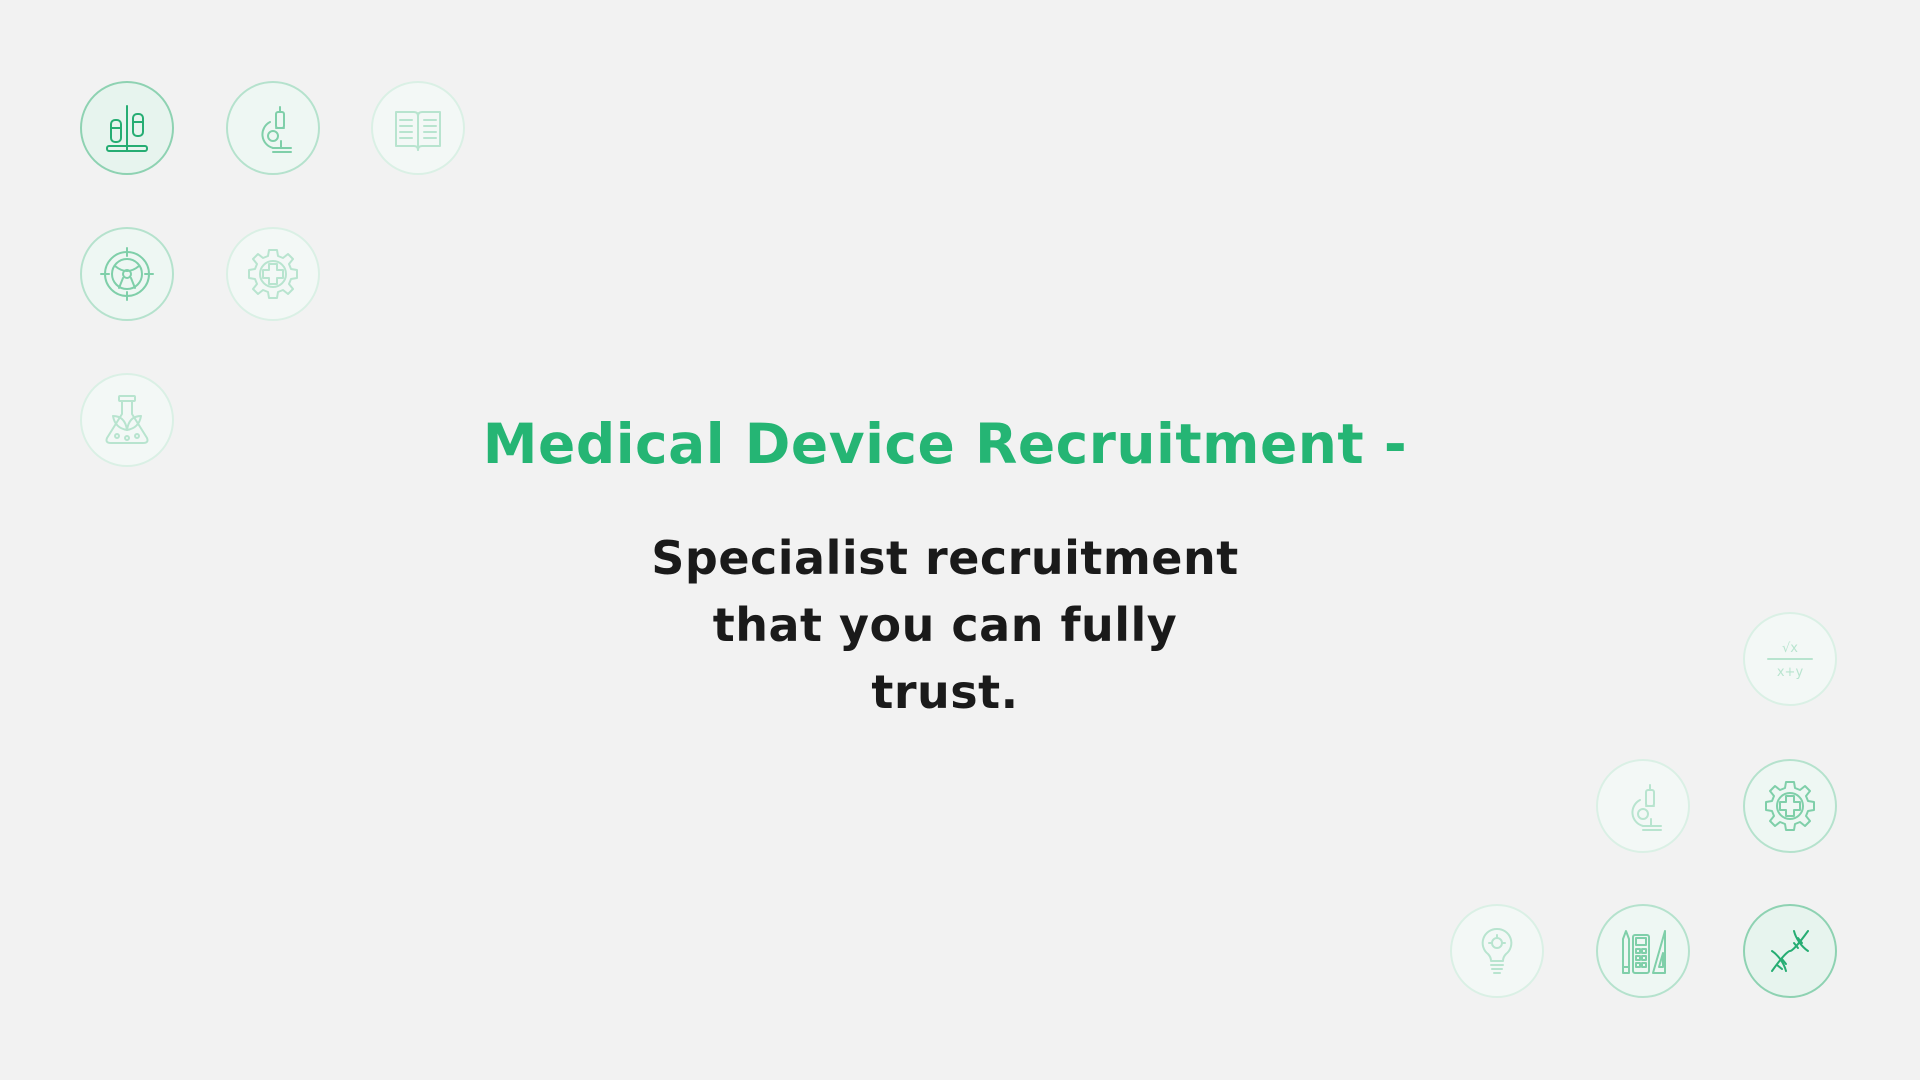  What do you see at coordinates (127, 128) in the screenshot?
I see `test-tubes-icon` at bounding box center [127, 128].